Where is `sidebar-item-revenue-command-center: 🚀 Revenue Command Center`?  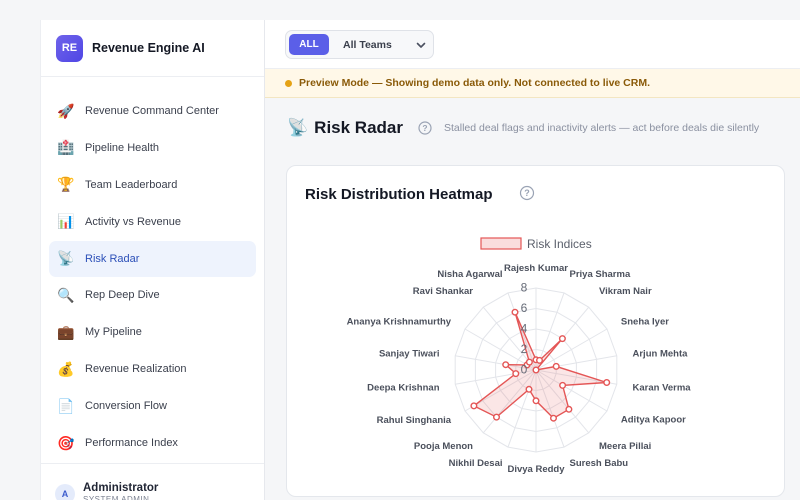
sidebar-item-revenue-command-center: 🚀 Revenue Command Center is located at coordinates (152, 111).